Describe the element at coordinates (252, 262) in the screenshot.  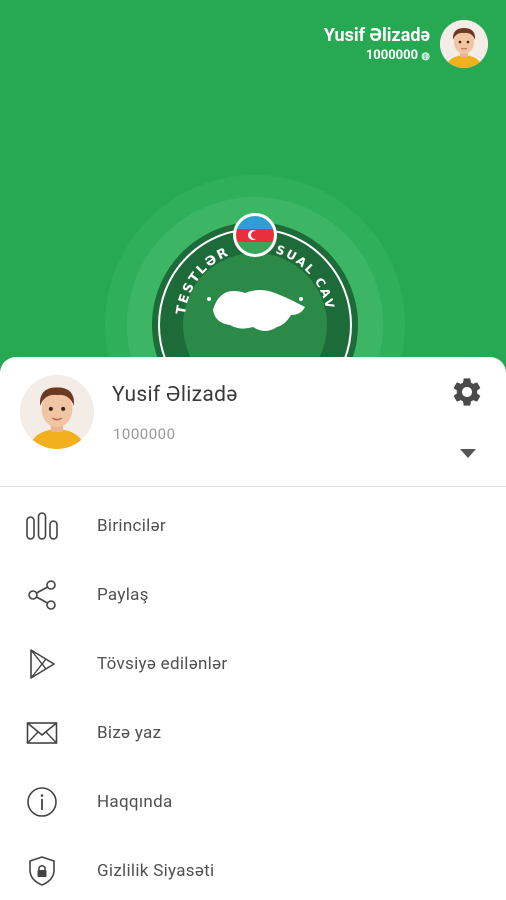
I see `app-logo: TESTLƏR SUAL CAVAB` at that location.